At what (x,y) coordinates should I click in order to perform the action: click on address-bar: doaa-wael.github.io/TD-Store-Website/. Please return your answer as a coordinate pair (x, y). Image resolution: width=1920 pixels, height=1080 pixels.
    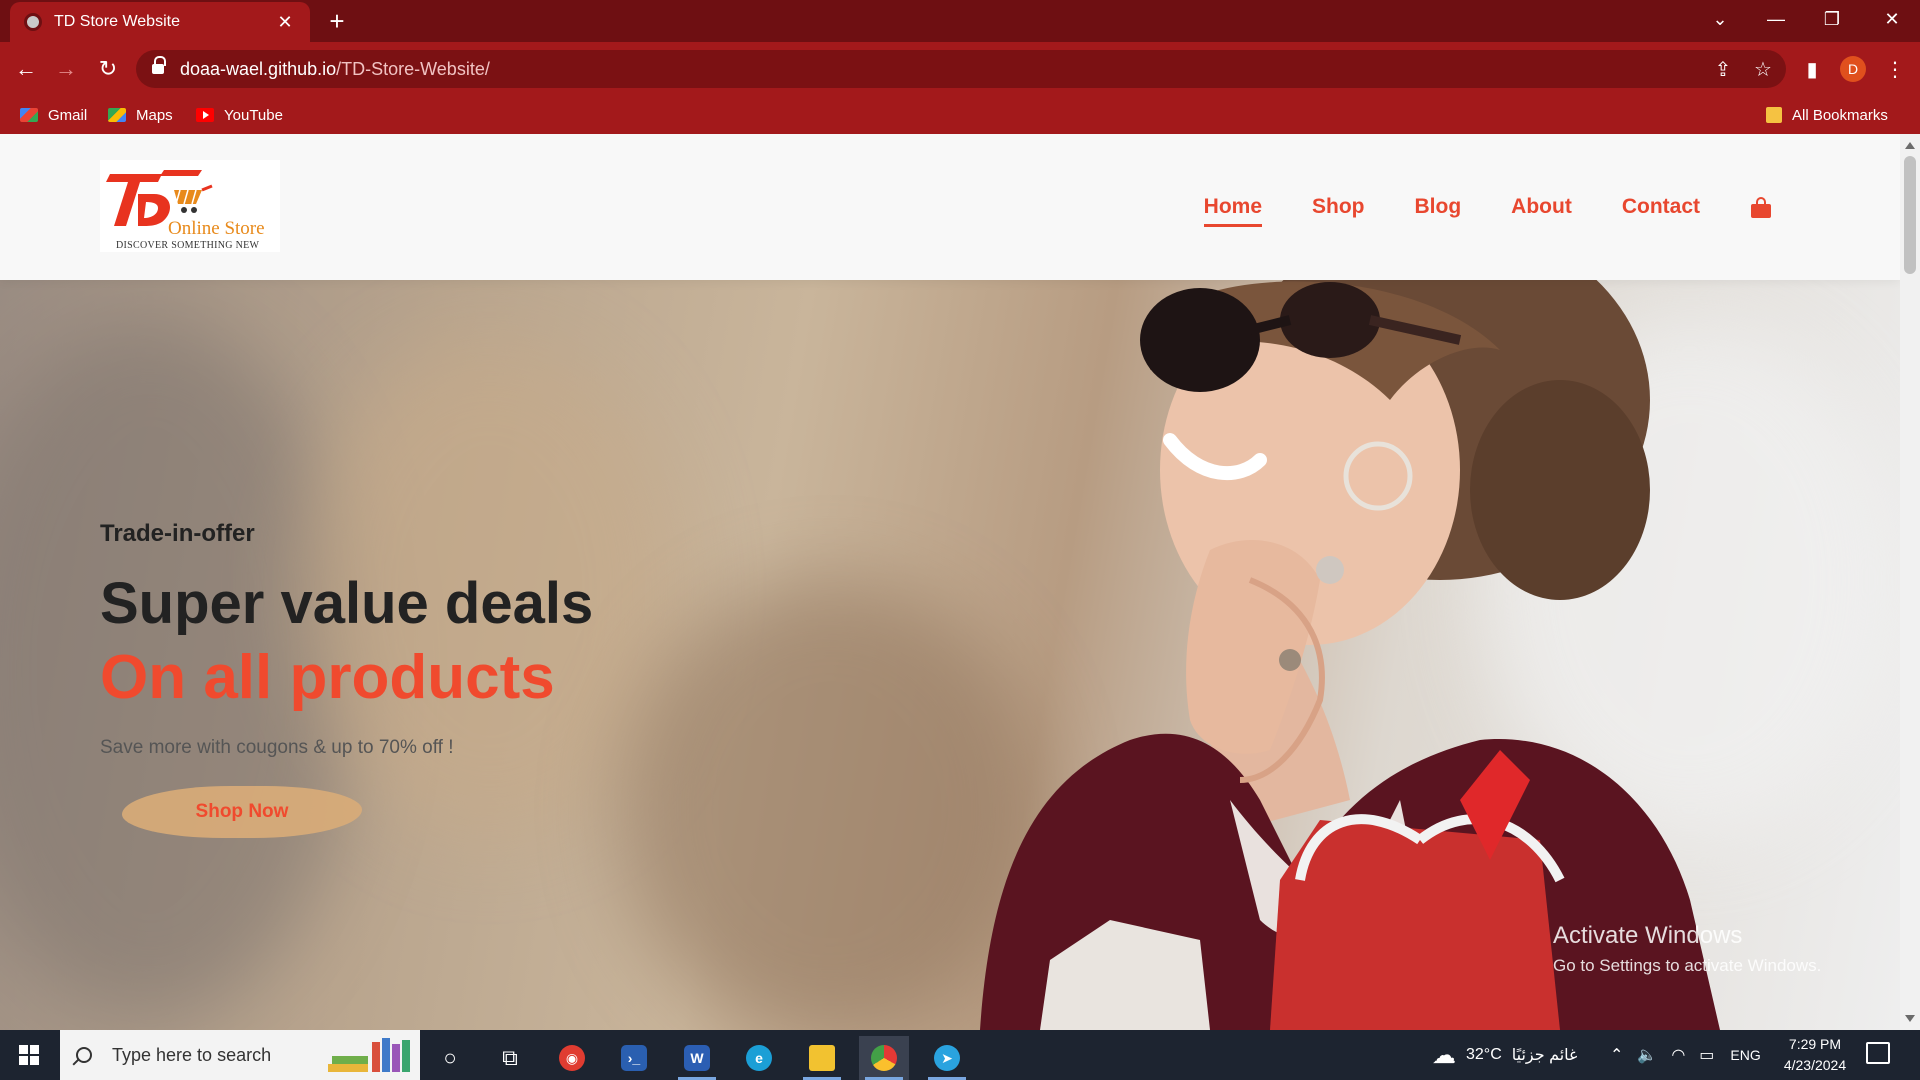
    Looking at the image, I should click on (961, 69).